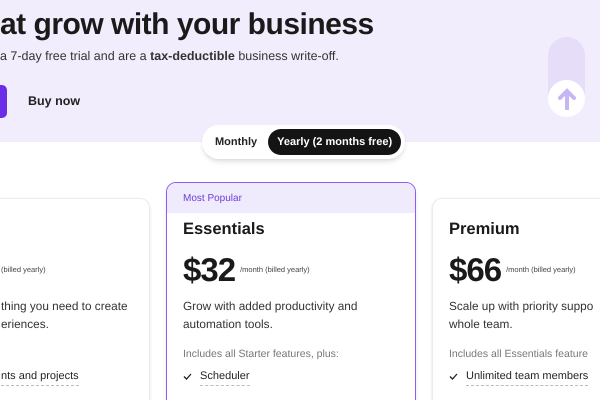 This screenshot has width=600, height=400. What do you see at coordinates (54, 101) in the screenshot?
I see `buy-now-button: Buy now` at bounding box center [54, 101].